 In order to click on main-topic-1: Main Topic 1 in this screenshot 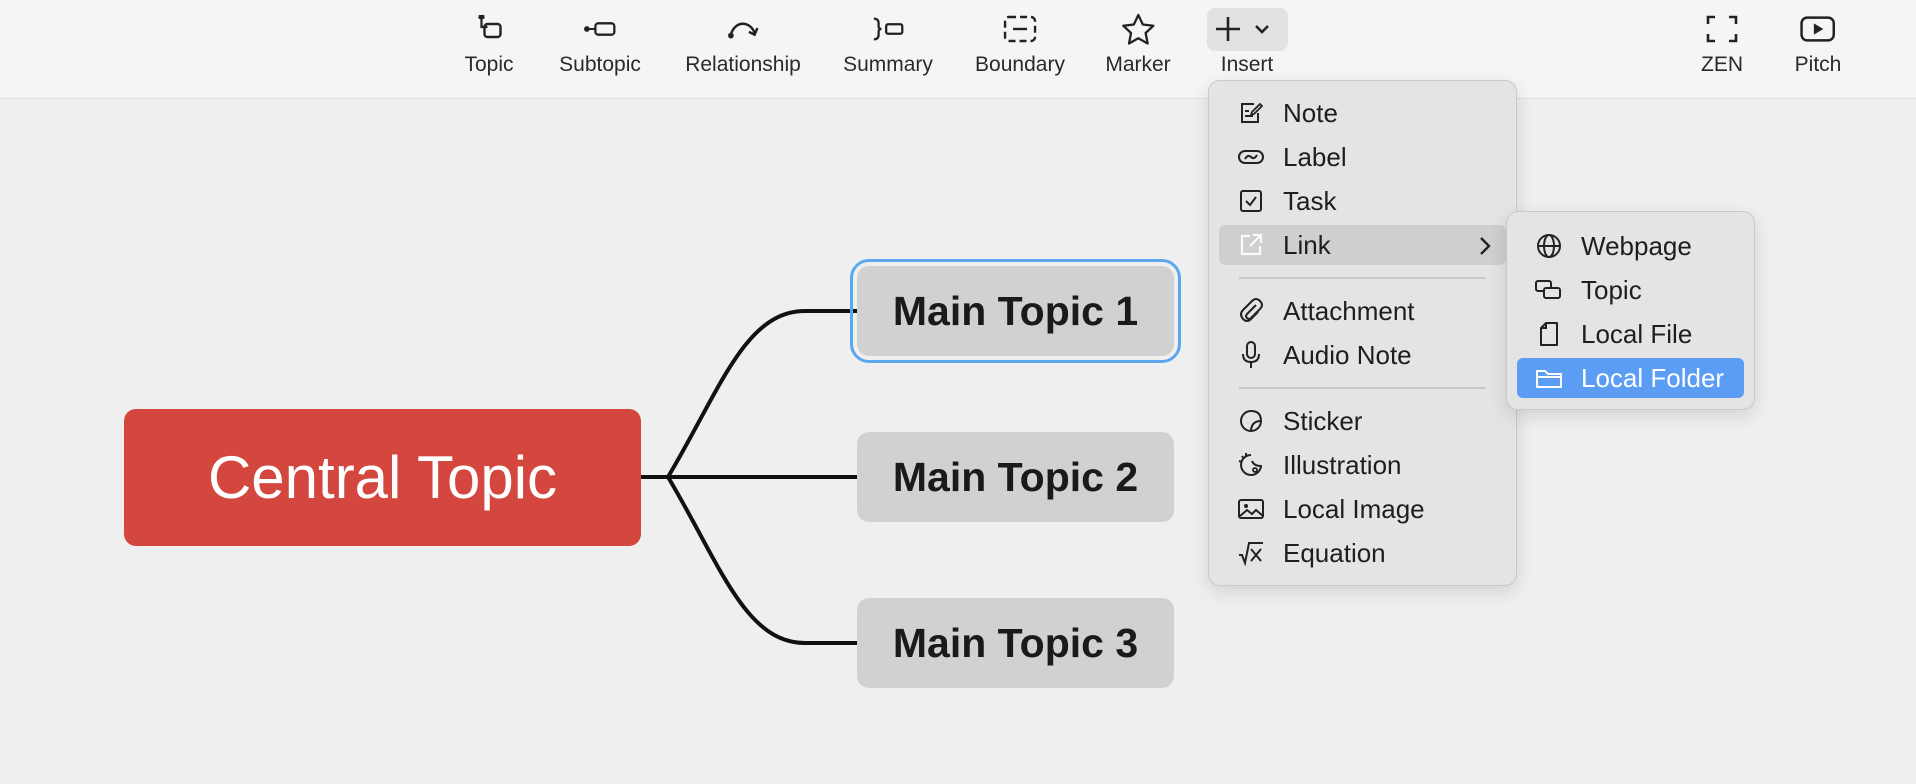, I will do `click(1015, 311)`.